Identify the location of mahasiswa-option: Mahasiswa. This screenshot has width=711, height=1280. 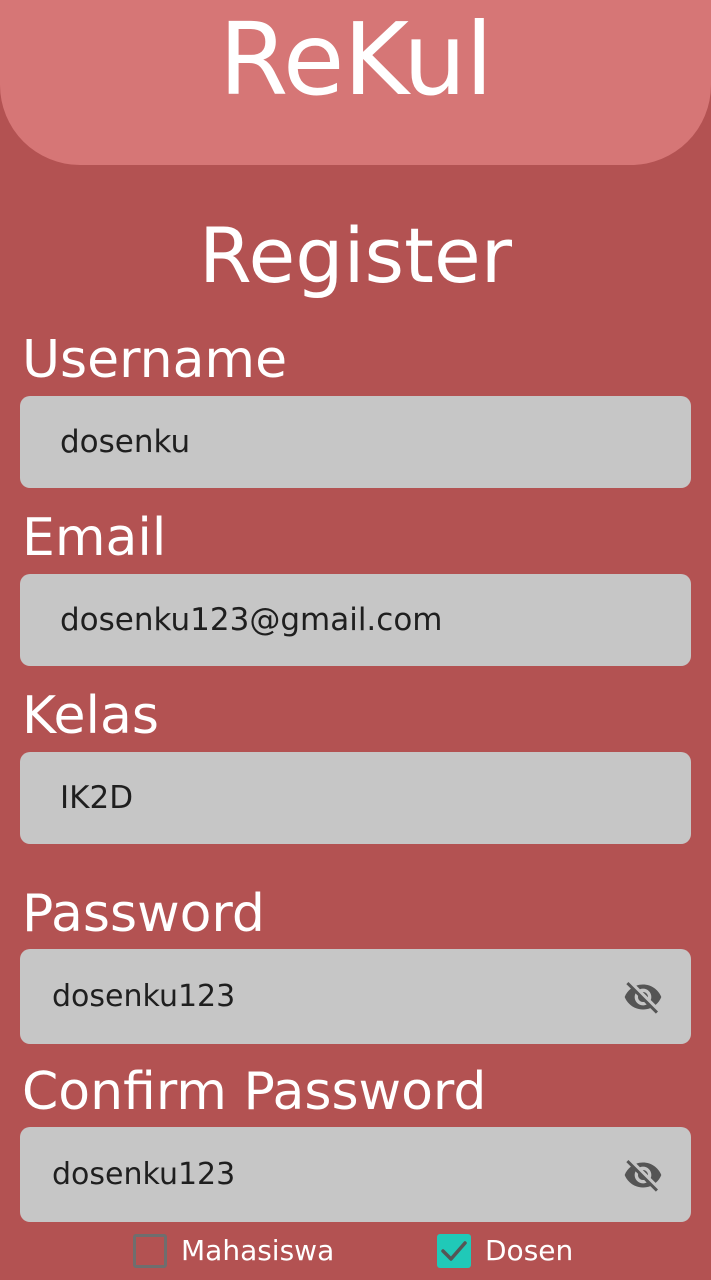
(233, 1251).